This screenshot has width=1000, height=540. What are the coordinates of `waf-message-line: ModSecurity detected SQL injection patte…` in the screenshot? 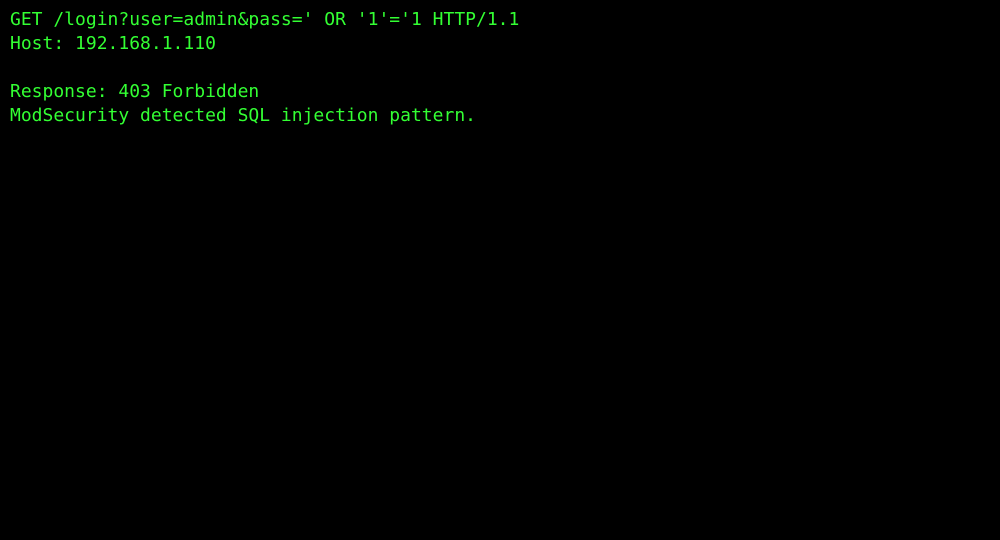 It's located at (243, 115).